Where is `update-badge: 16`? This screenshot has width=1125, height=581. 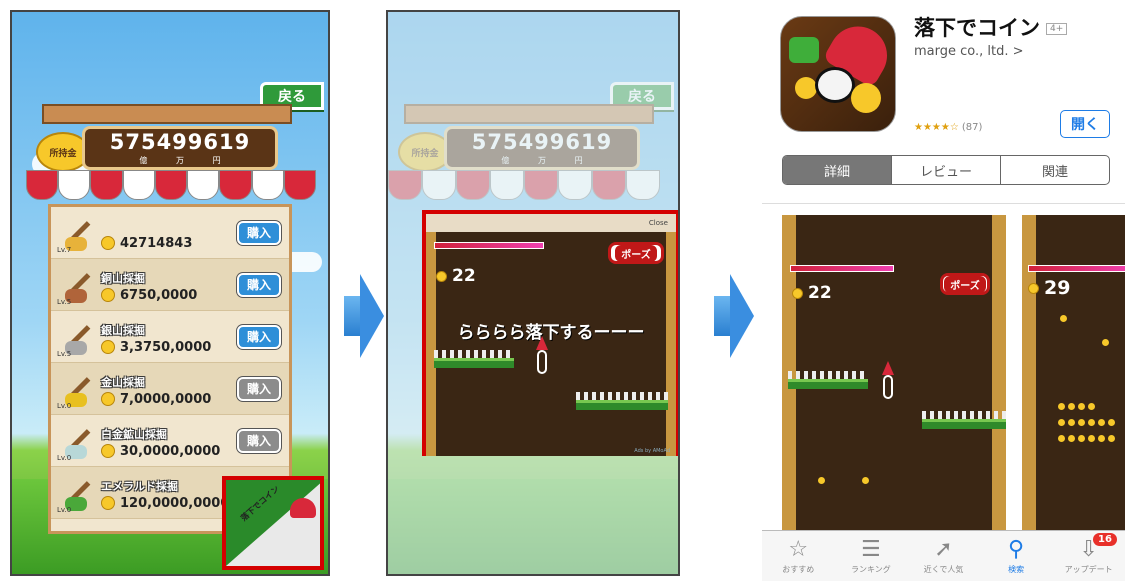 update-badge: 16 is located at coordinates (1105, 539).